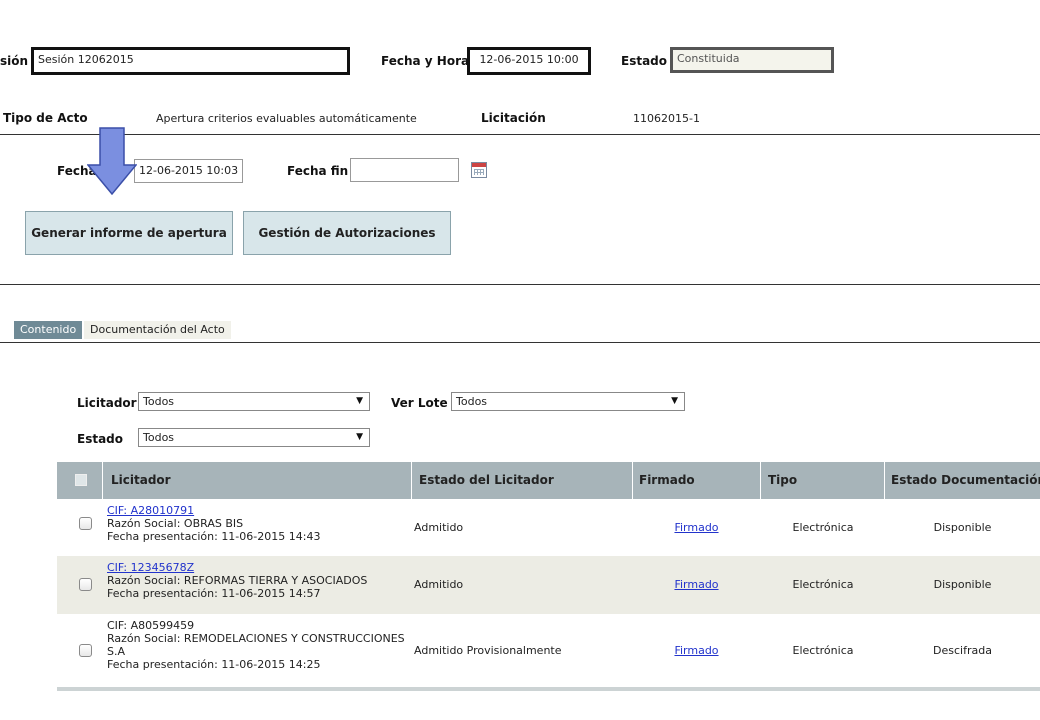  What do you see at coordinates (644, 61) in the screenshot?
I see `estado-label: Estado` at bounding box center [644, 61].